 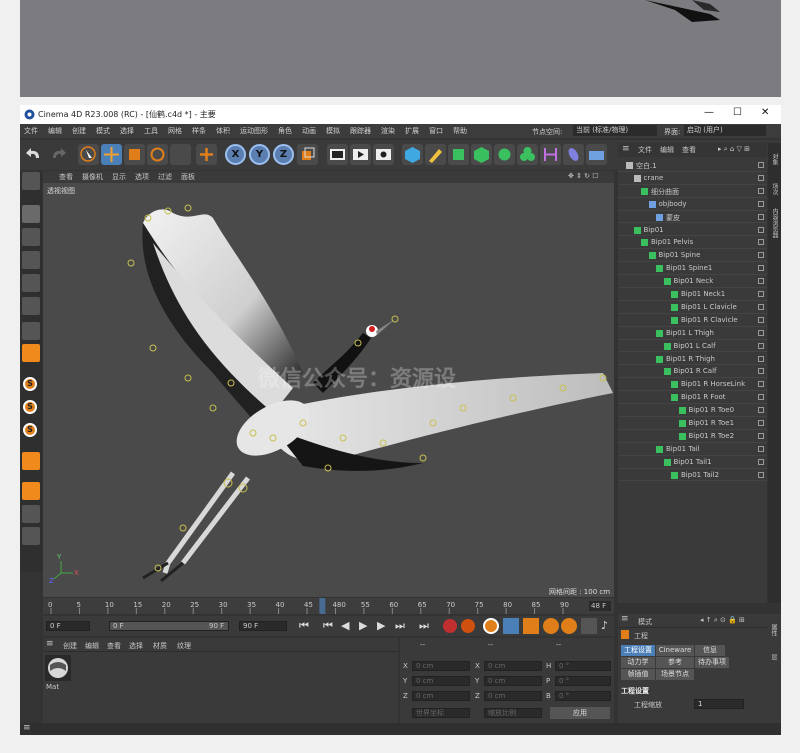 What do you see at coordinates (692, 359) in the screenshot?
I see `object-row: Bip01 R Thigh` at bounding box center [692, 359].